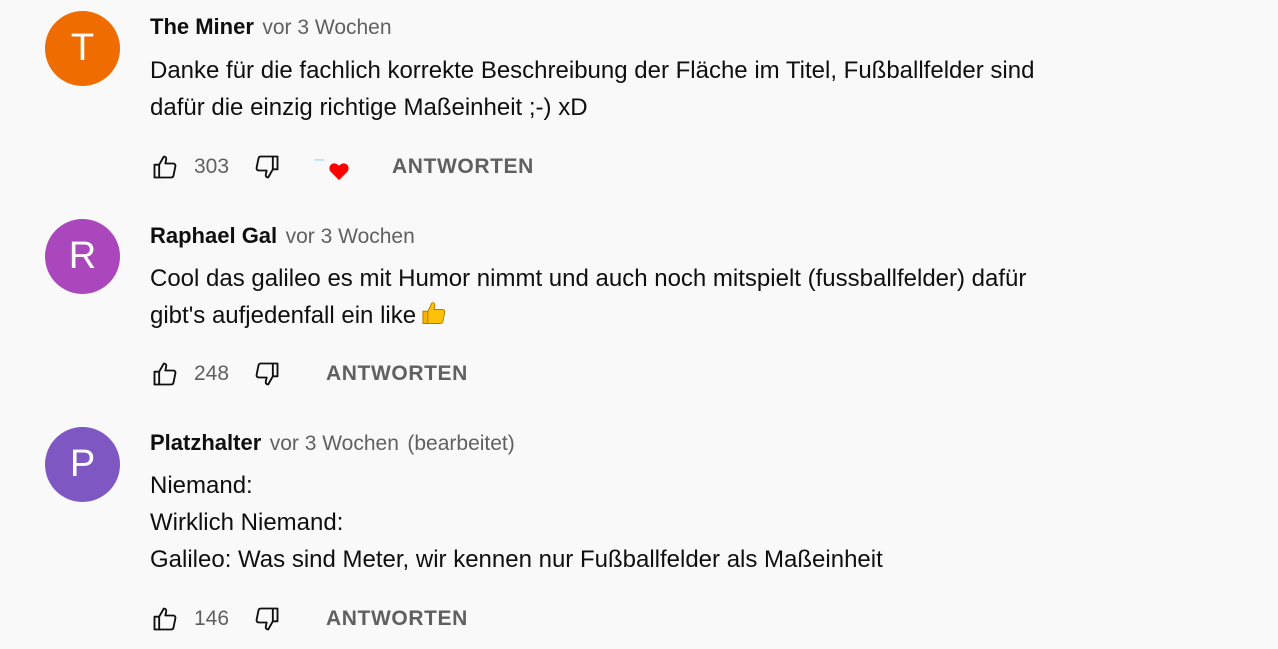 The width and height of the screenshot is (1278, 649). Describe the element at coordinates (282, 236) in the screenshot. I see `comment-header: Raphael Gal vor 3 Wochen` at that location.